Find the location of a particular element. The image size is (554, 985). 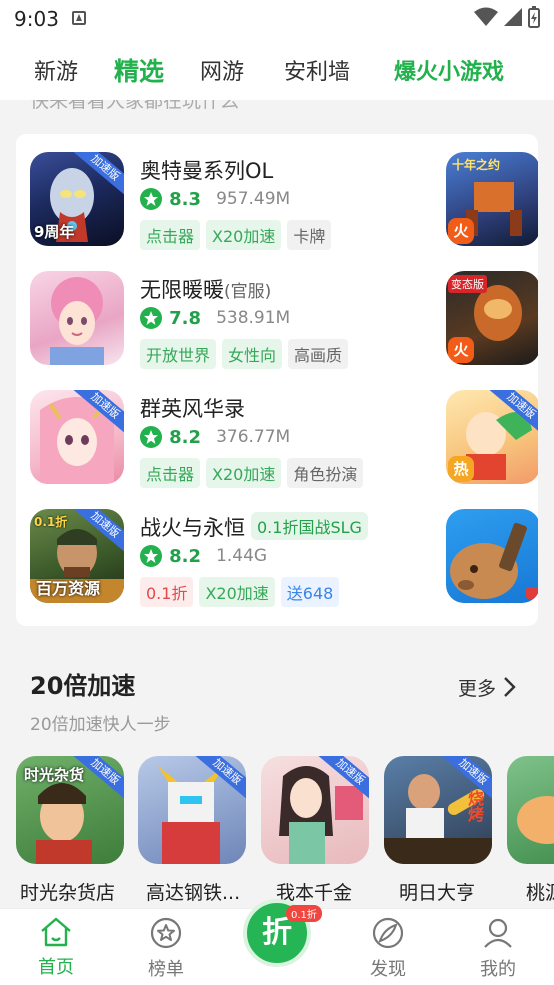

game-rating-line: 8.3 957.49M is located at coordinates (215, 201).